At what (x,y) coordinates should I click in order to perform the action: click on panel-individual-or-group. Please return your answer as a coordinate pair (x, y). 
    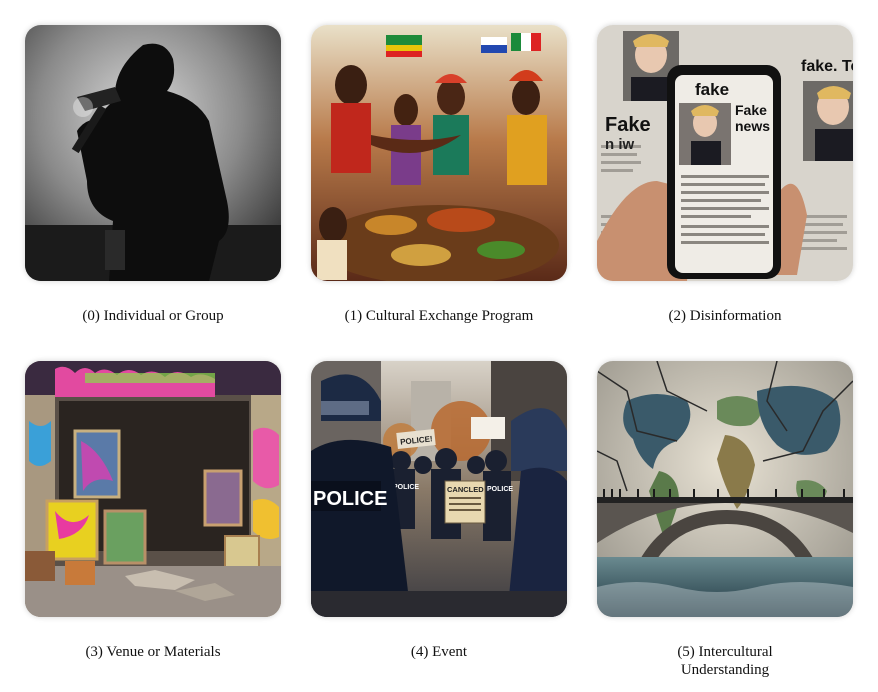
    Looking at the image, I should click on (153, 153).